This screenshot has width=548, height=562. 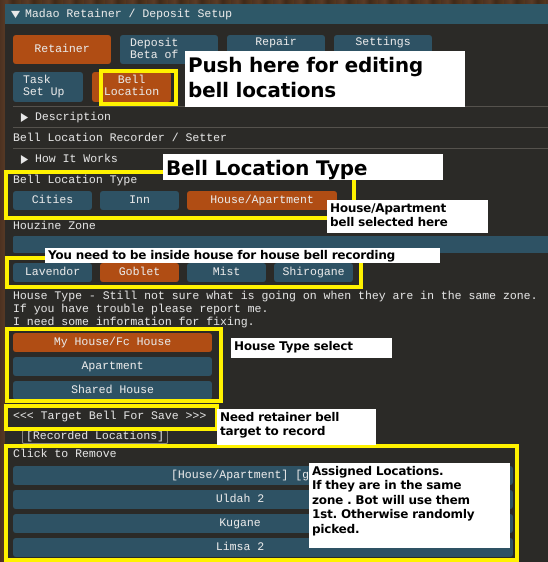 What do you see at coordinates (62, 117) in the screenshot?
I see `description-toggle: Description` at bounding box center [62, 117].